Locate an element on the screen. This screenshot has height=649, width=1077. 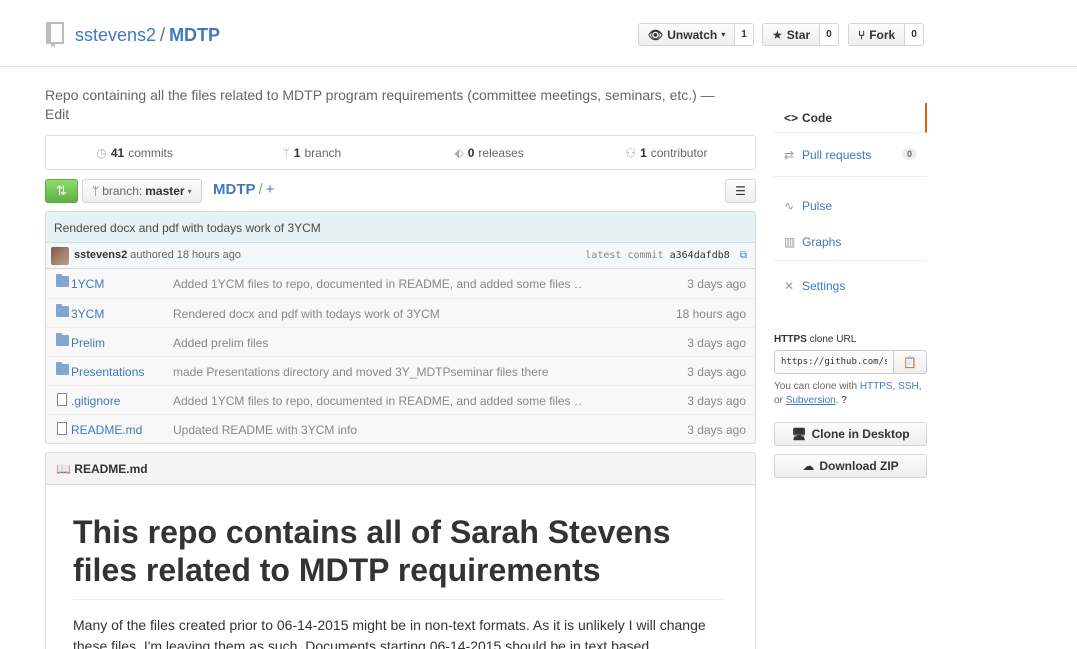
breadcrumb-root-link: MDTP is located at coordinates (234, 189).